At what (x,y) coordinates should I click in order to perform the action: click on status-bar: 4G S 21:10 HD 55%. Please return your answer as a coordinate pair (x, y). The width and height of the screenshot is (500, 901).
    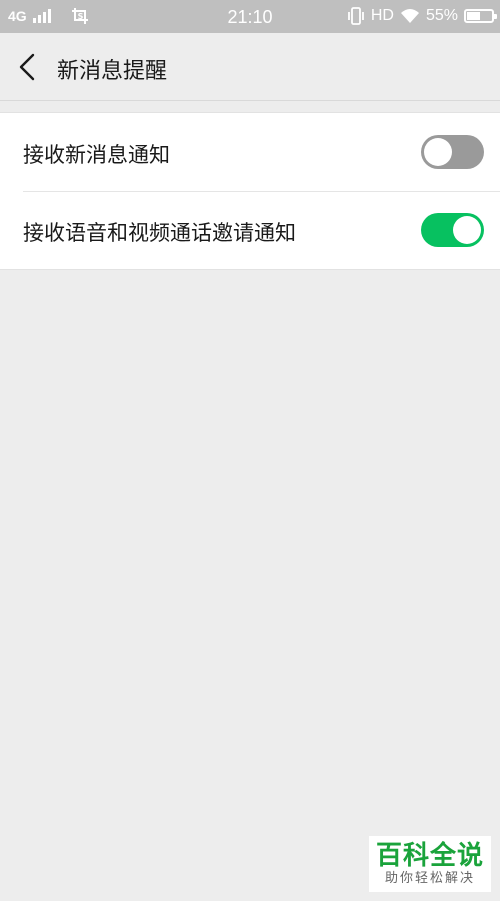
    Looking at the image, I should click on (250, 16).